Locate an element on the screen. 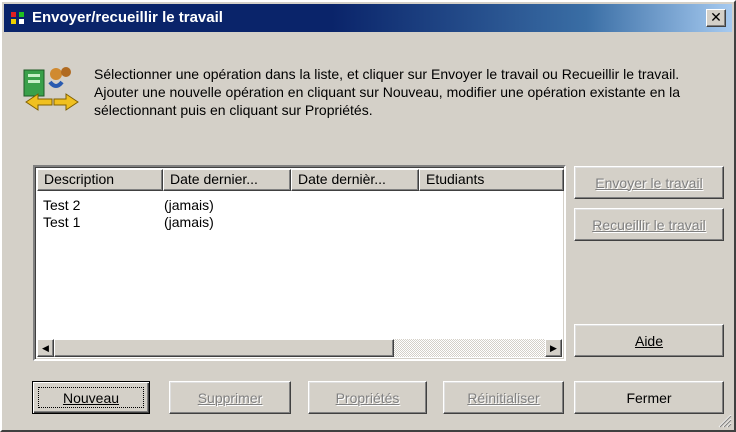  reset-button: Réinitialiser is located at coordinates (503, 397).